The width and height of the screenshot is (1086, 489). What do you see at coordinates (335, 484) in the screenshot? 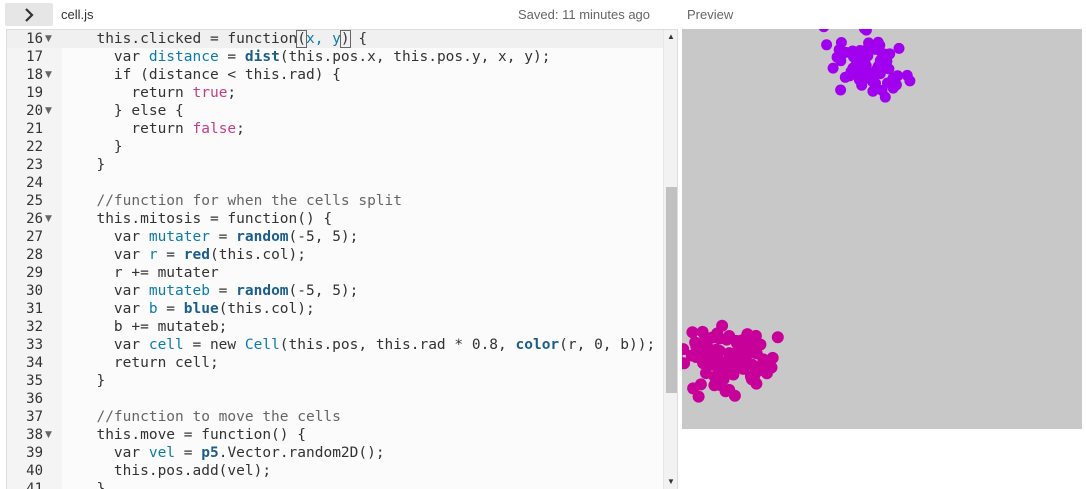
I see `code-line: 41 }` at bounding box center [335, 484].